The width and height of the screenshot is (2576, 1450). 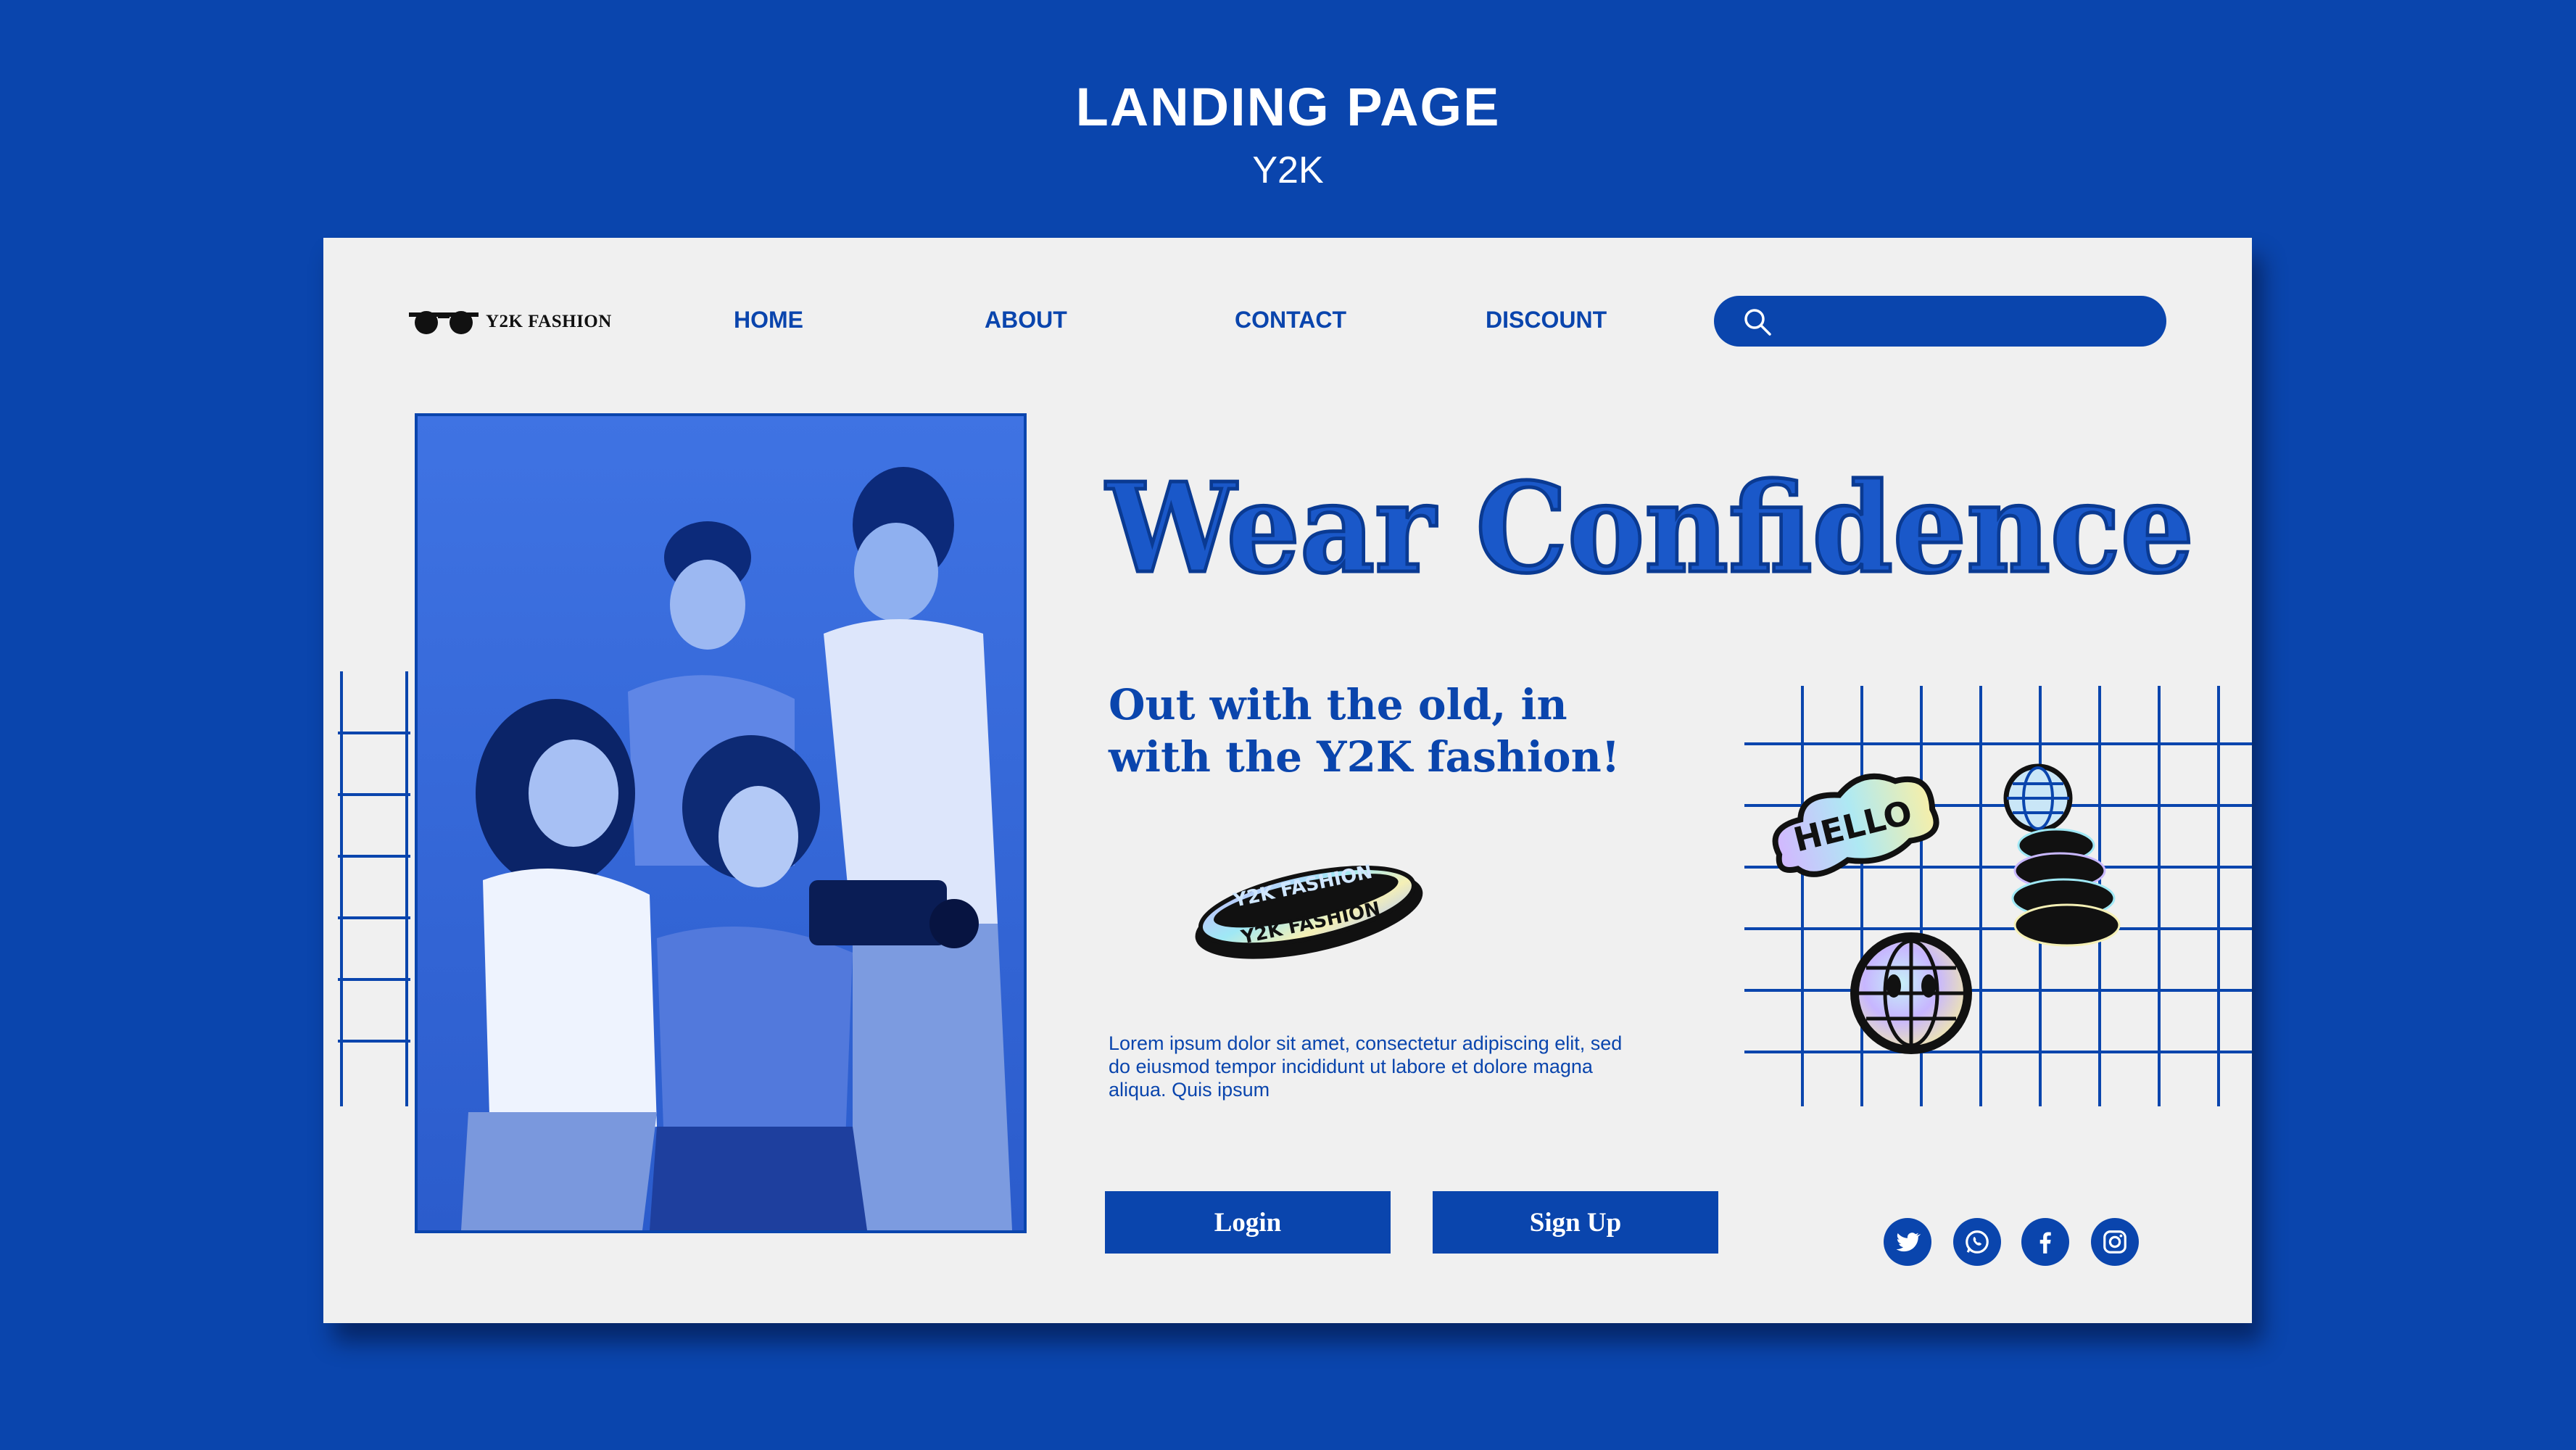 What do you see at coordinates (2115, 1242) in the screenshot?
I see `instagram-icon` at bounding box center [2115, 1242].